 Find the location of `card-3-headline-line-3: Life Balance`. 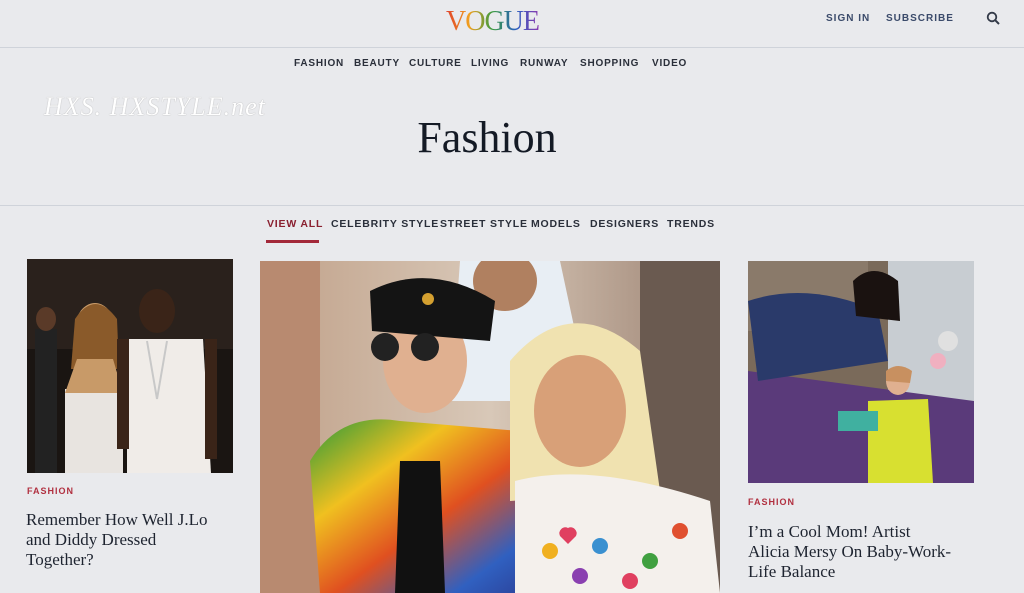

card-3-headline-line-3: Life Balance is located at coordinates (792, 571).